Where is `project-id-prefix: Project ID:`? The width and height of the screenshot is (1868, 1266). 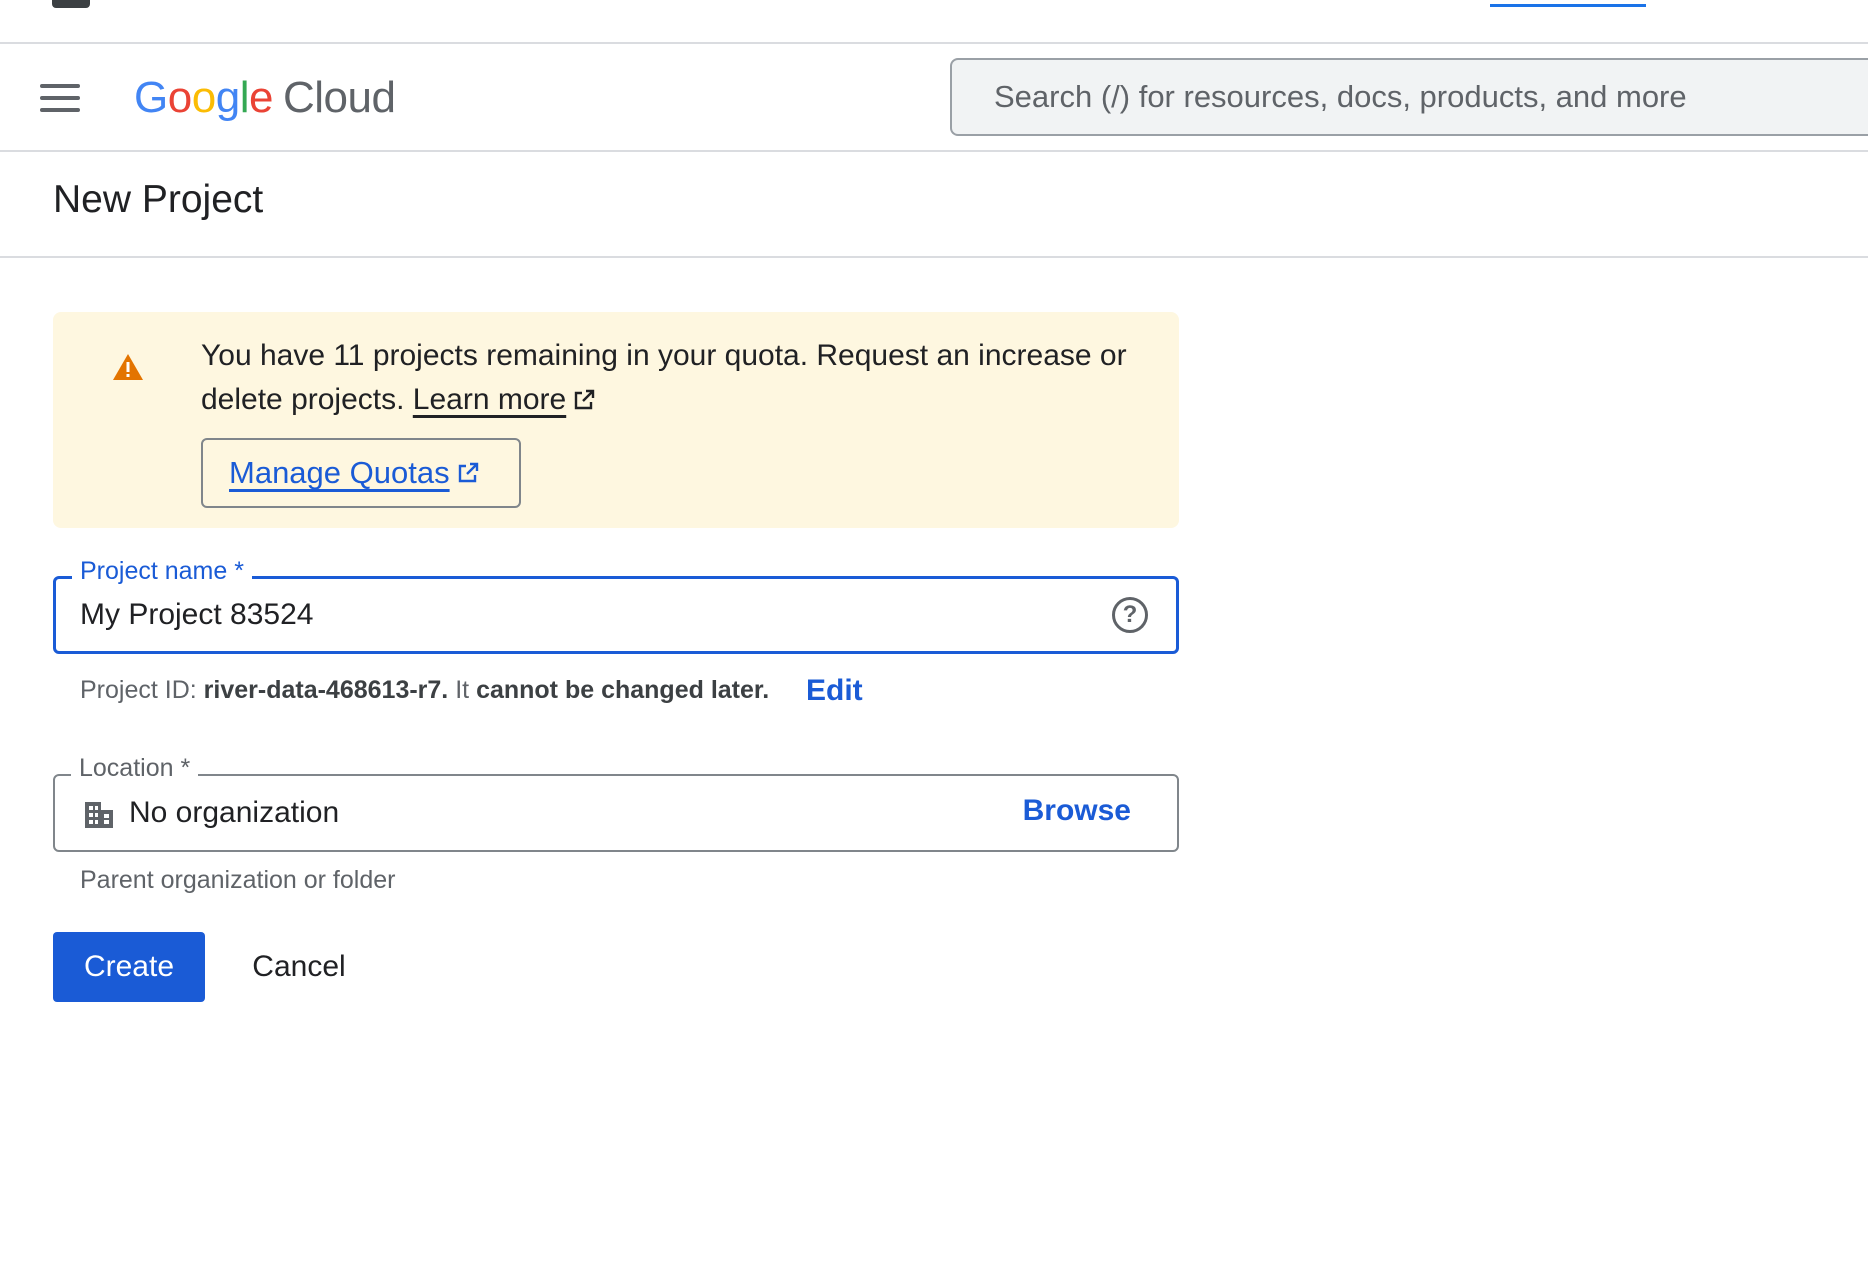
project-id-prefix: Project ID: is located at coordinates (138, 690).